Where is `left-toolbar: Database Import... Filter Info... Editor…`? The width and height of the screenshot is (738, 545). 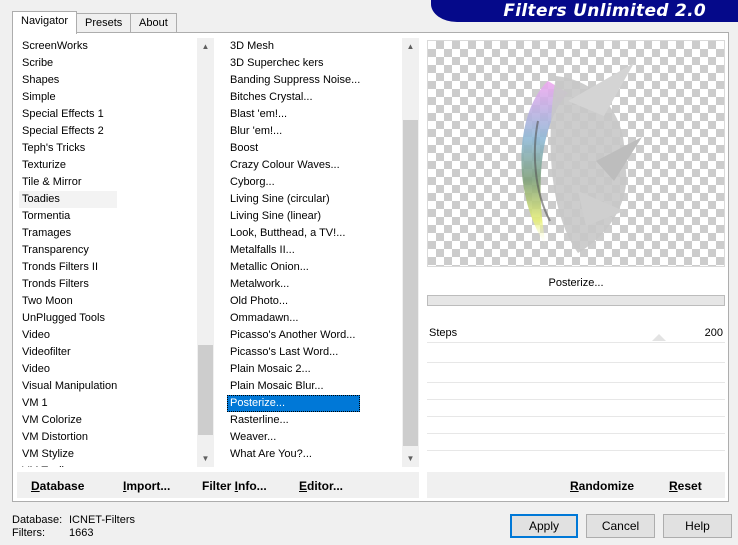 left-toolbar: Database Import... Filter Info... Editor… is located at coordinates (218, 485).